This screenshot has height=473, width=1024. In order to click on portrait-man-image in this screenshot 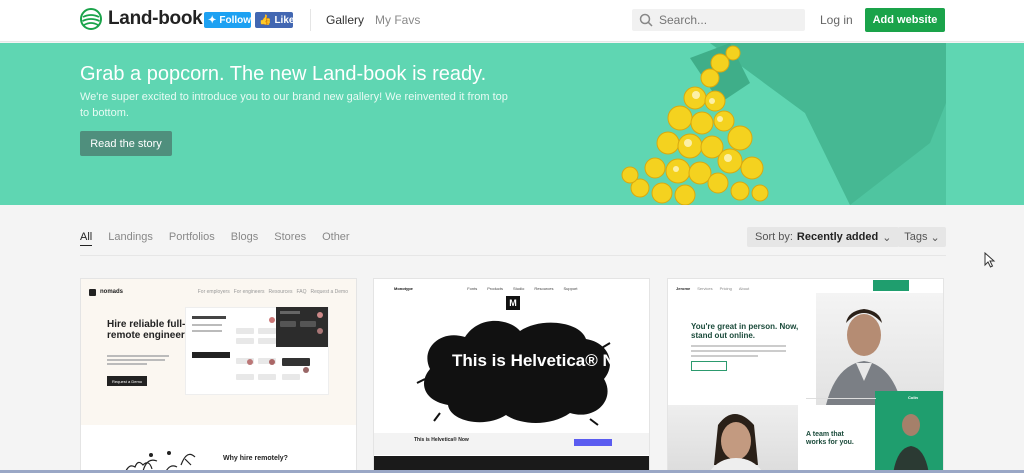, I will do `click(879, 349)`.